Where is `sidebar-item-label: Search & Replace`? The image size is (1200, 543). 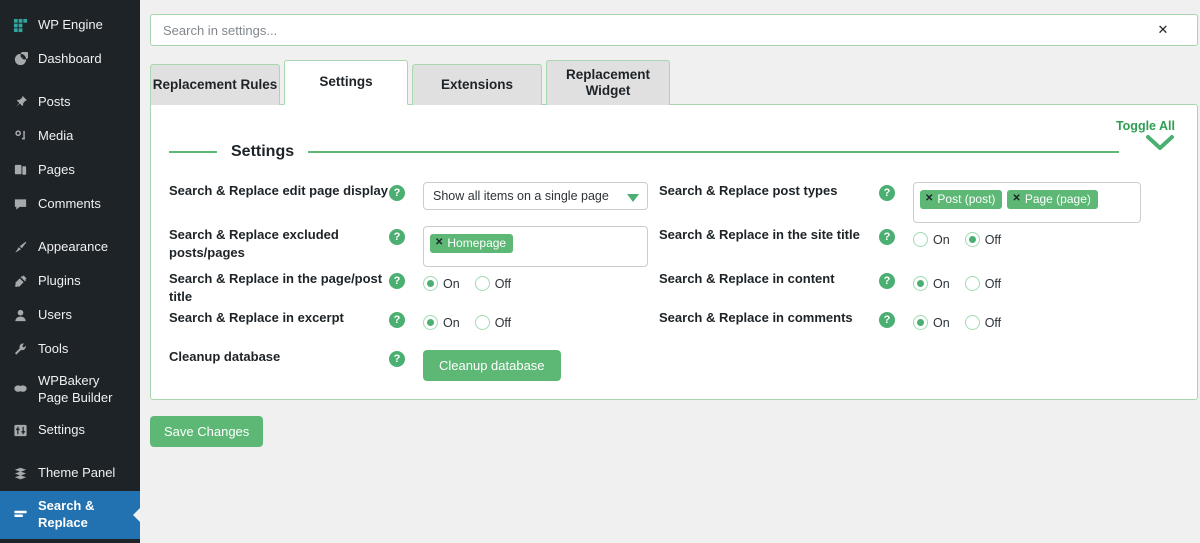 sidebar-item-label: Search & Replace is located at coordinates (66, 513).